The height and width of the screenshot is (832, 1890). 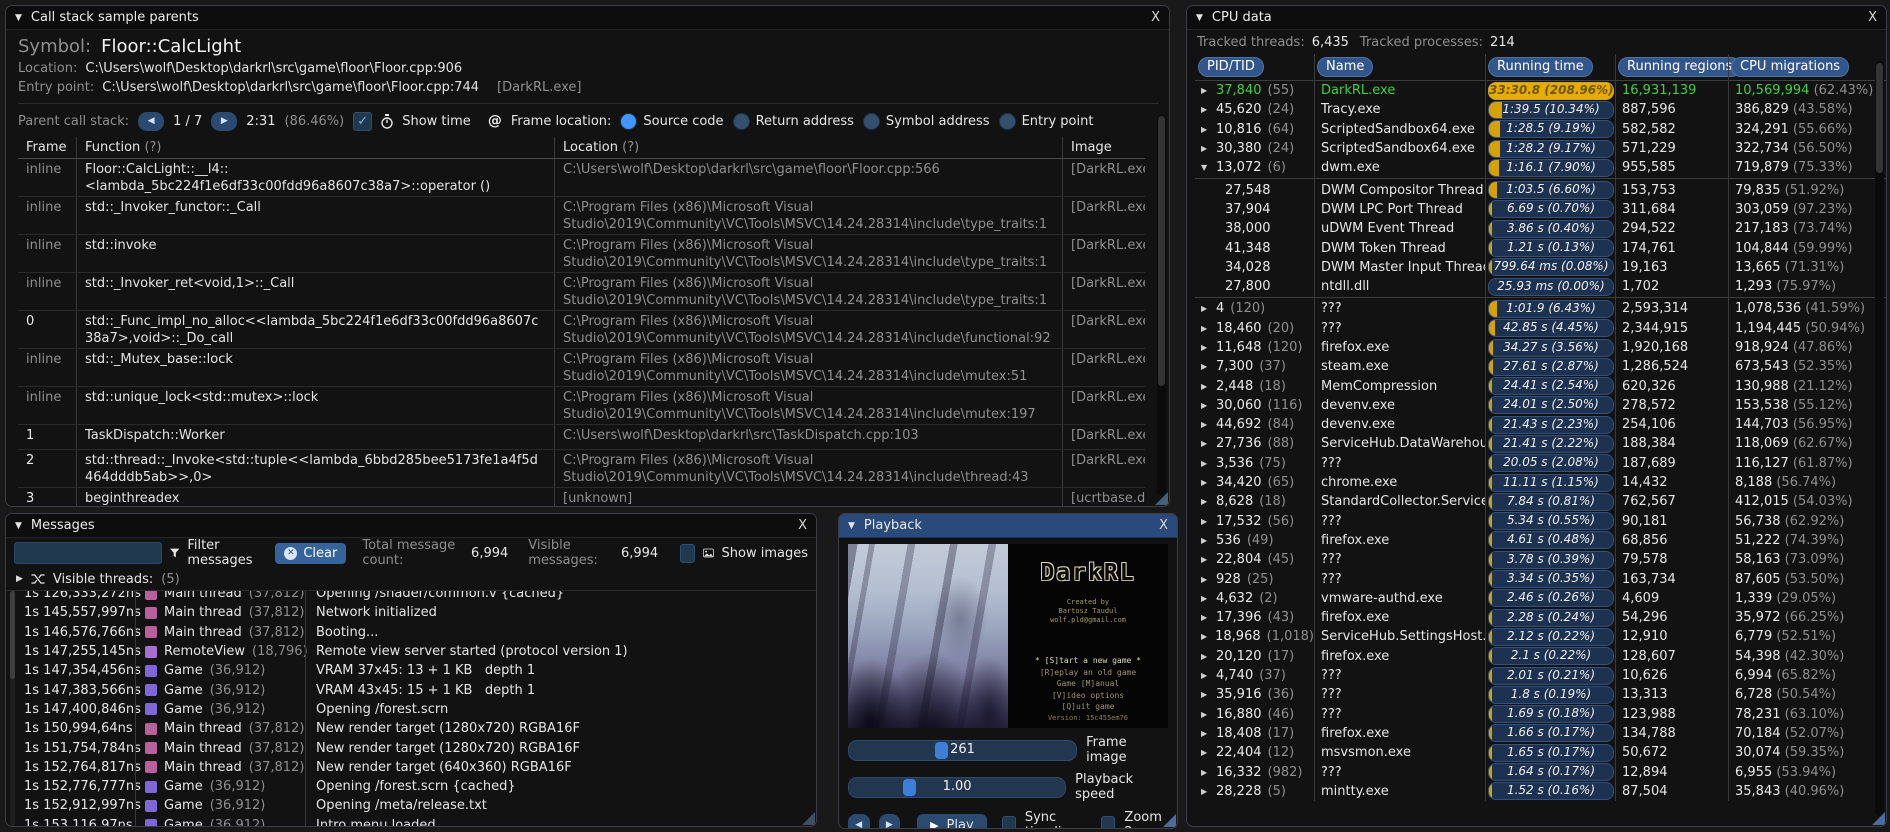 I want to click on playback-titlebar: ▼ Playback X, so click(x=1008, y=526).